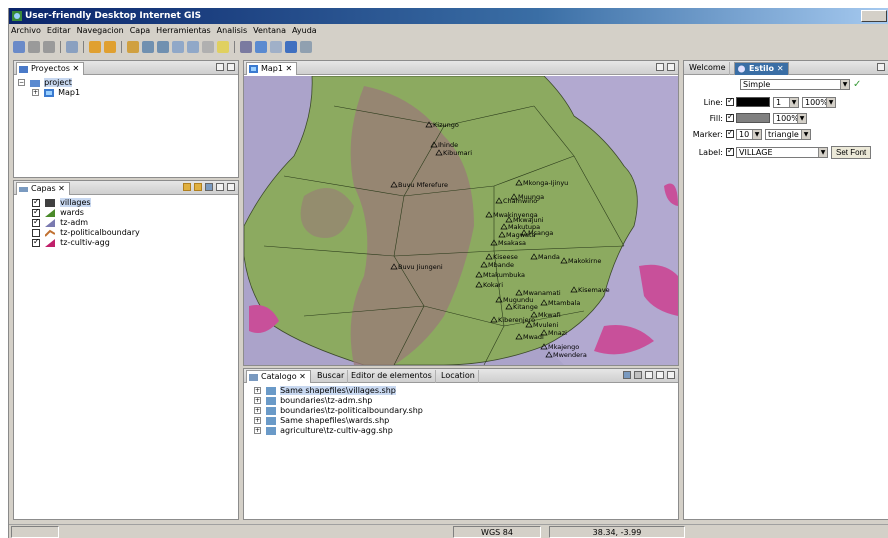 The height and width of the screenshot is (538, 888). Describe the element at coordinates (788, 134) in the screenshot. I see `marker-shape-select: triangle ▼` at that location.